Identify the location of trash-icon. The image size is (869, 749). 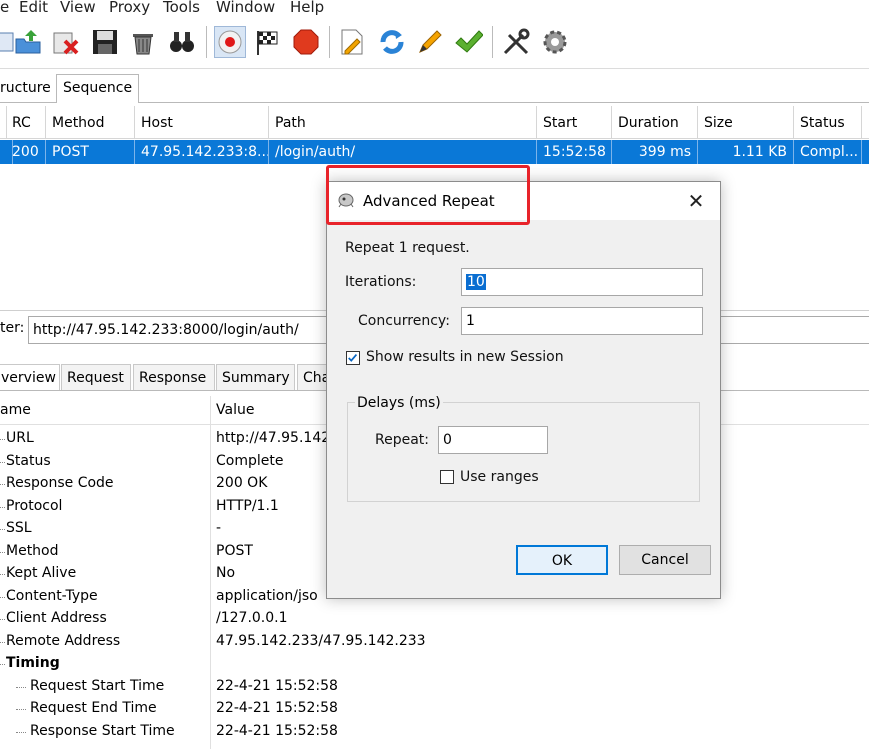
(143, 42).